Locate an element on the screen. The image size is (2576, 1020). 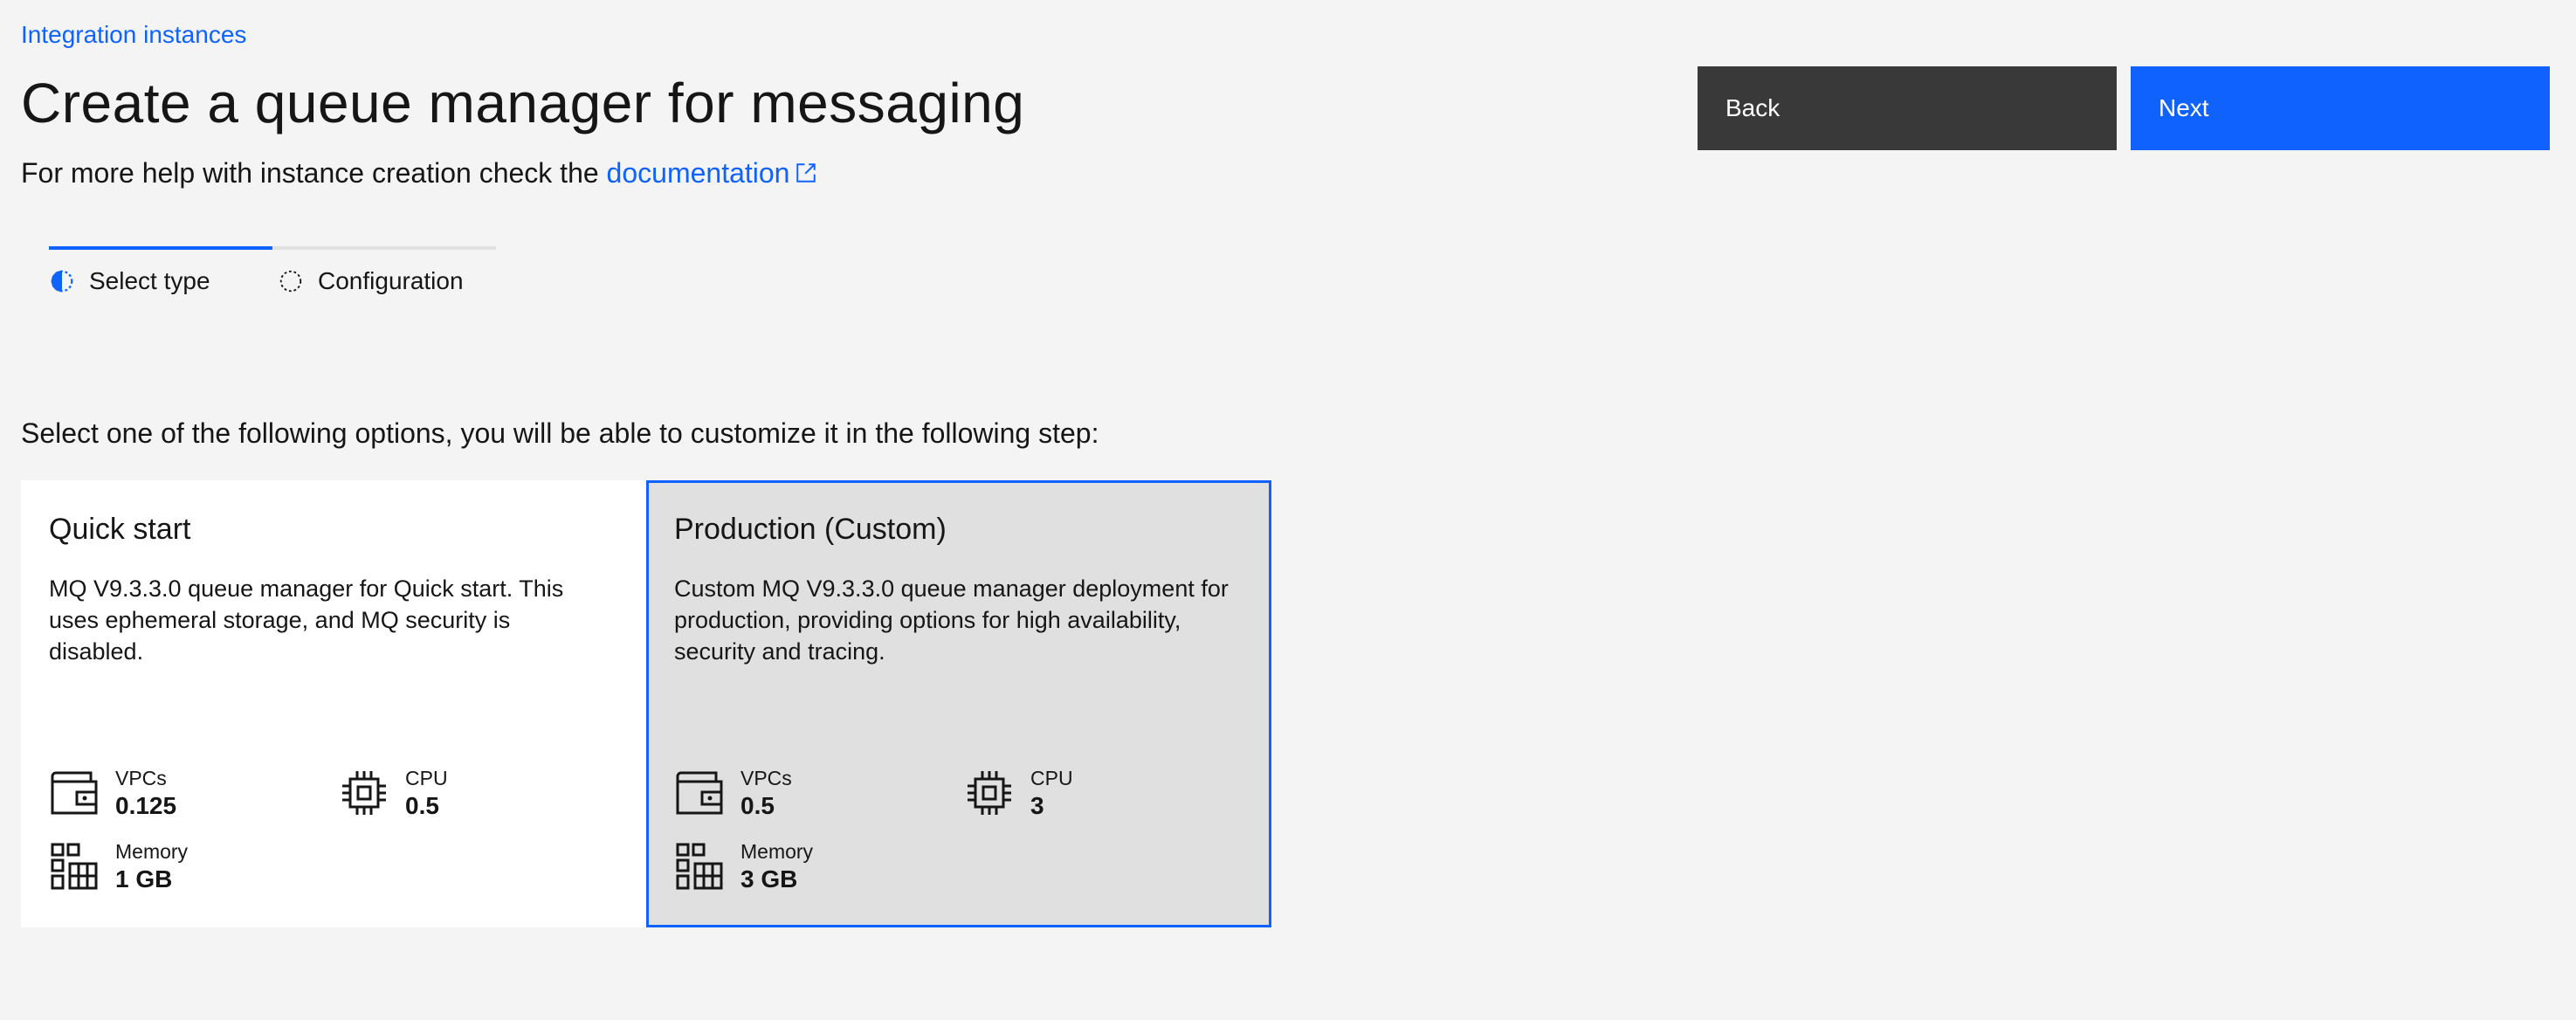
spec-value: 0.125 is located at coordinates (146, 805).